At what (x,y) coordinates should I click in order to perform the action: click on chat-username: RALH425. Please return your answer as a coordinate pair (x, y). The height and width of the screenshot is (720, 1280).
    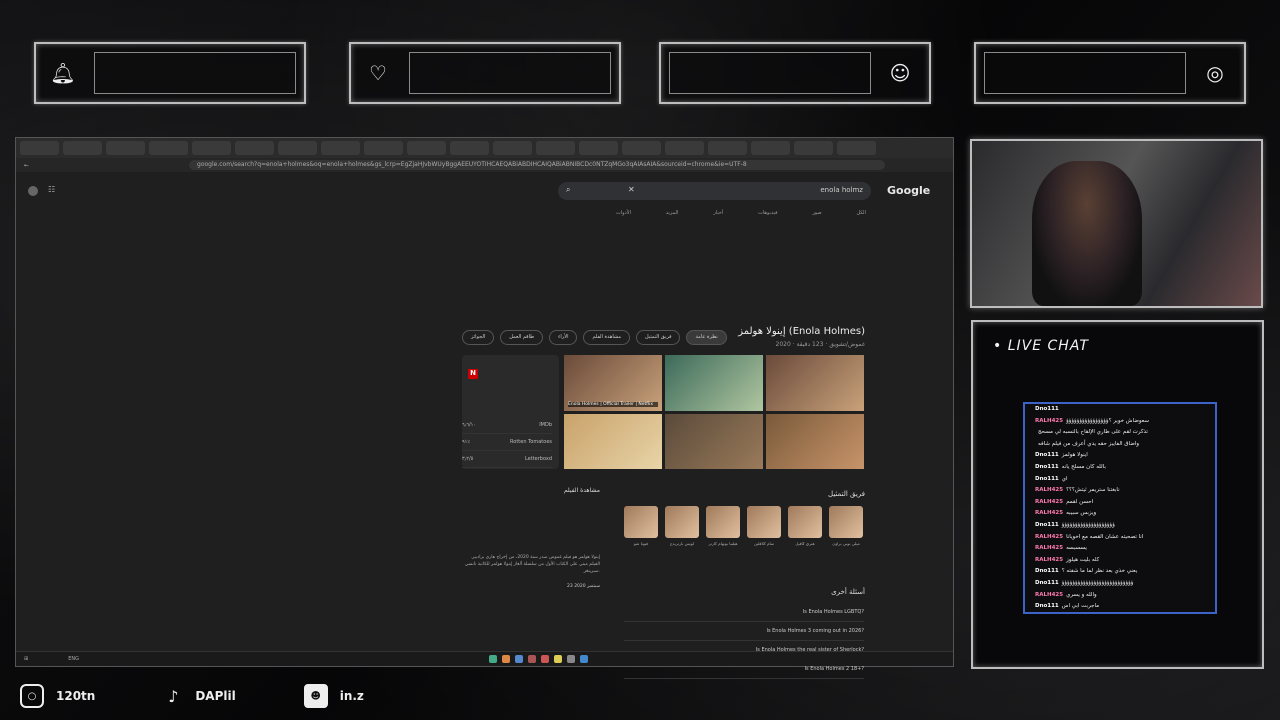
    Looking at the image, I should click on (1049, 536).